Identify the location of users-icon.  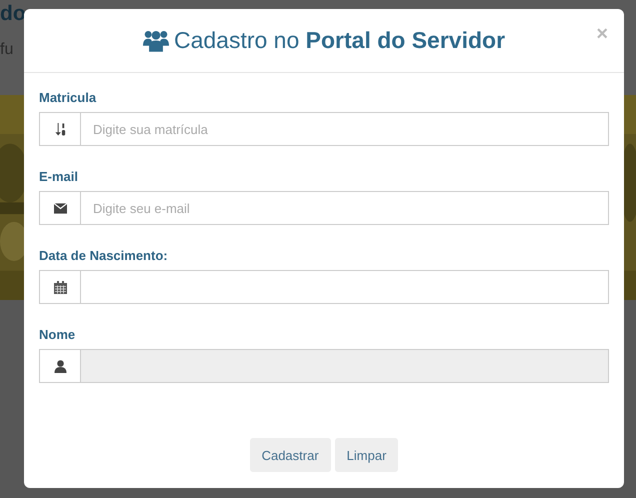
(155, 40).